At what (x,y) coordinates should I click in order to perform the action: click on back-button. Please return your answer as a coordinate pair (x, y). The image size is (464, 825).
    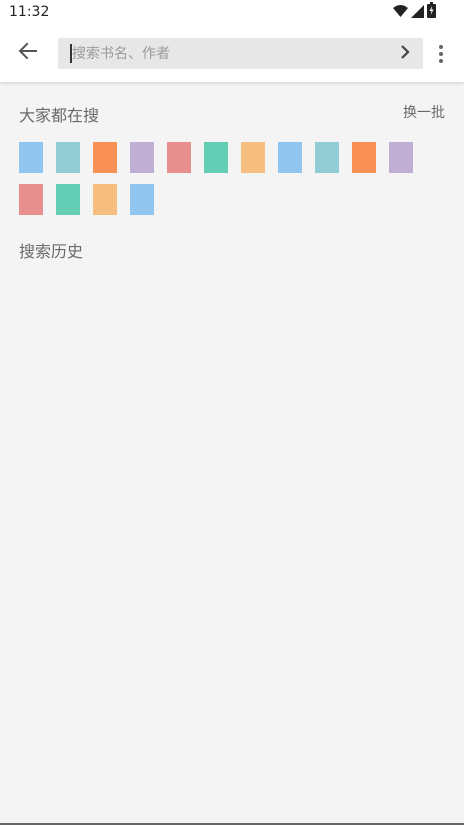
    Looking at the image, I should click on (28, 53).